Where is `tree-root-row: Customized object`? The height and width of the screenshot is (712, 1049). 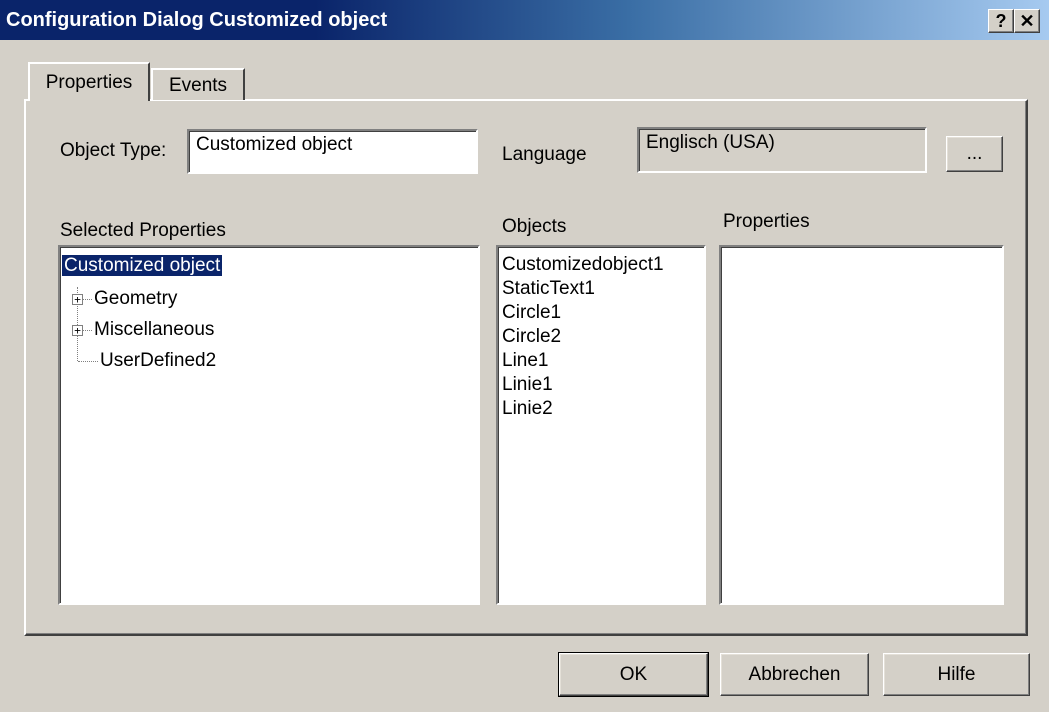
tree-root-row: Customized object is located at coordinates (142, 266).